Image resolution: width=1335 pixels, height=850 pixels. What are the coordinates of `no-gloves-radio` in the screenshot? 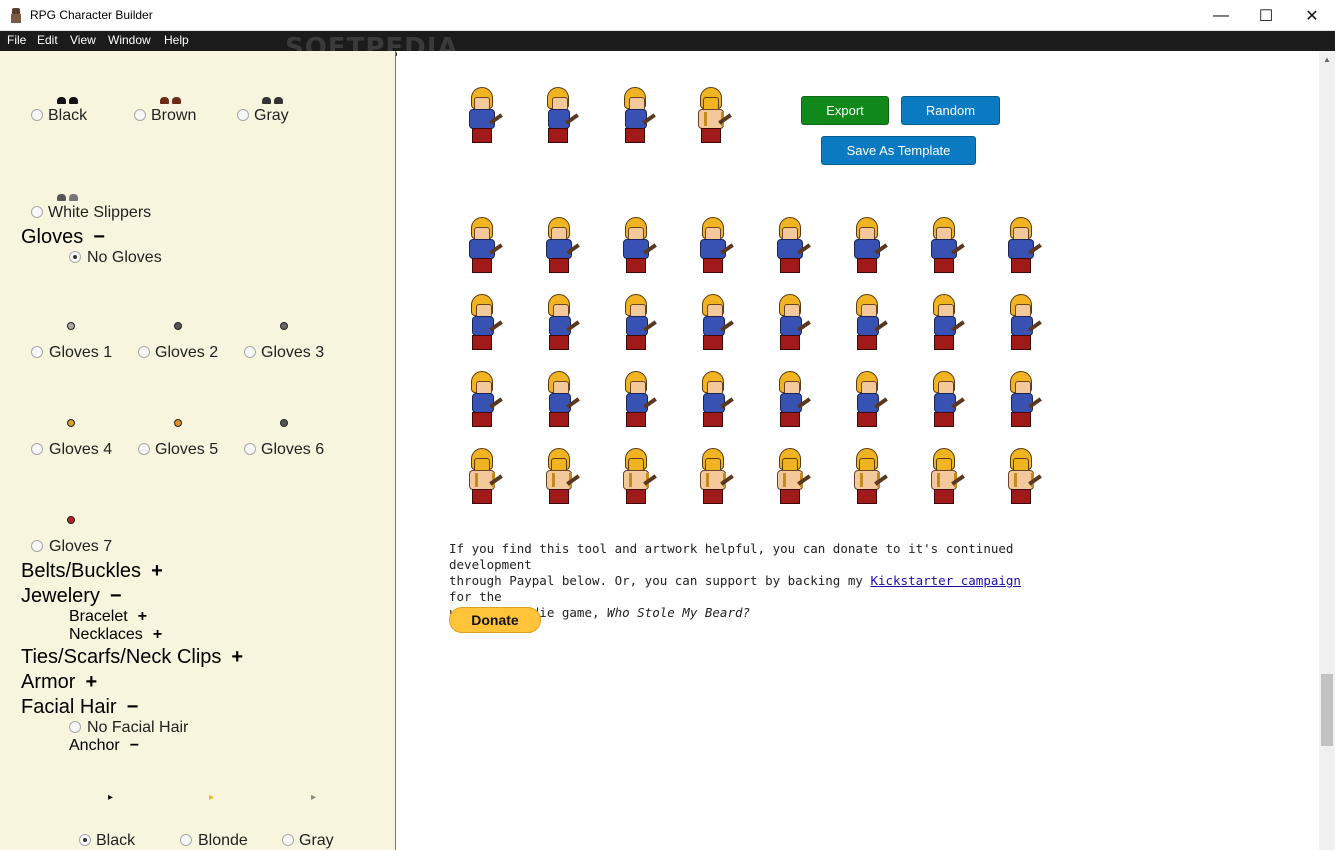 It's located at (75, 257).